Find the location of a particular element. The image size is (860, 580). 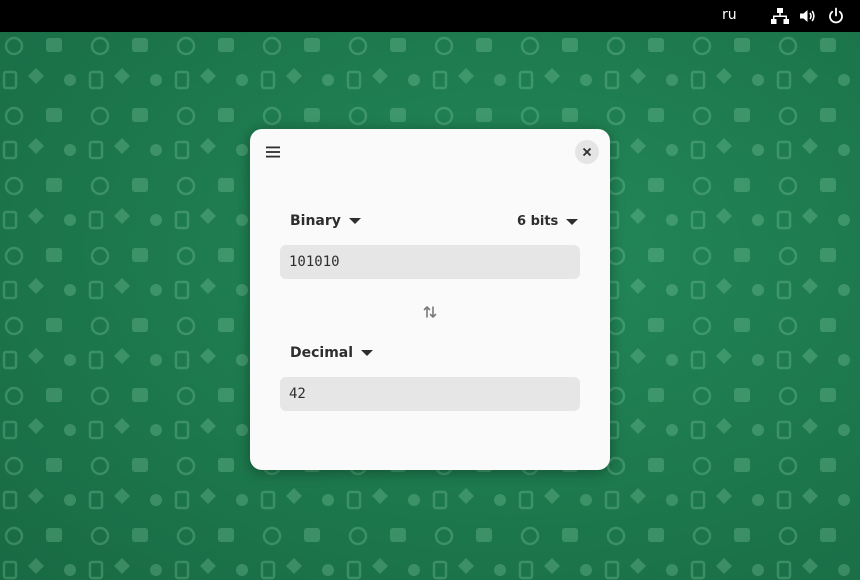

to-base-dropdown: Decimal is located at coordinates (332, 353).